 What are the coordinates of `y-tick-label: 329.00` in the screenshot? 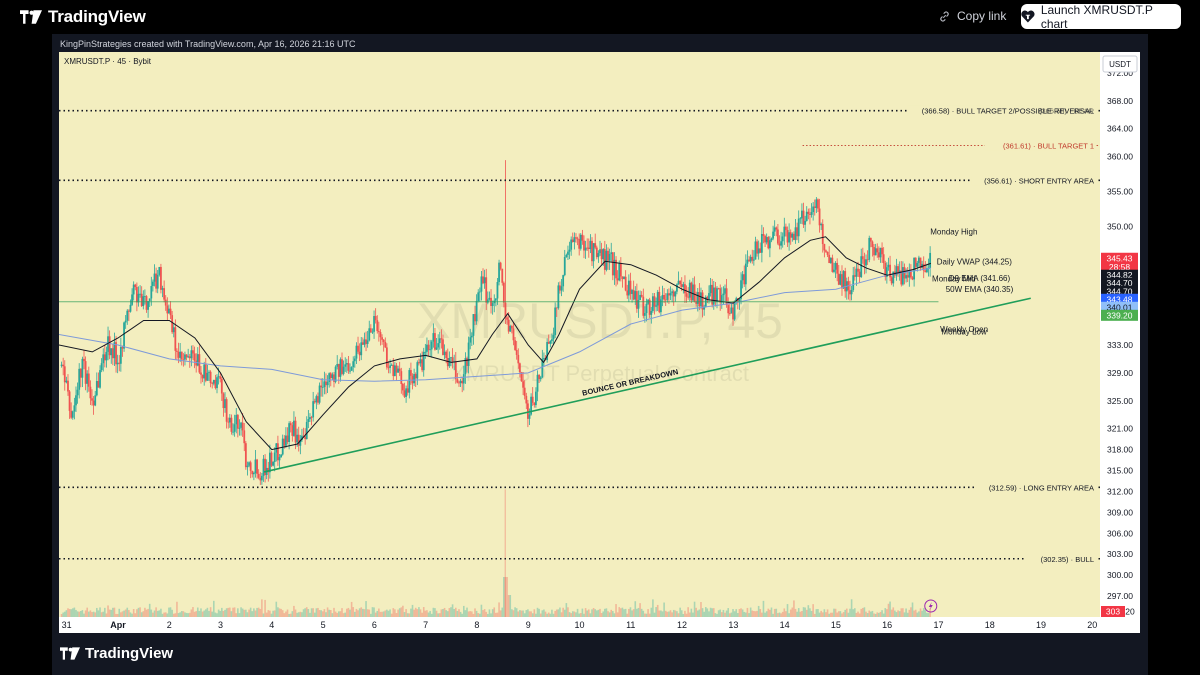 It's located at (1120, 373).